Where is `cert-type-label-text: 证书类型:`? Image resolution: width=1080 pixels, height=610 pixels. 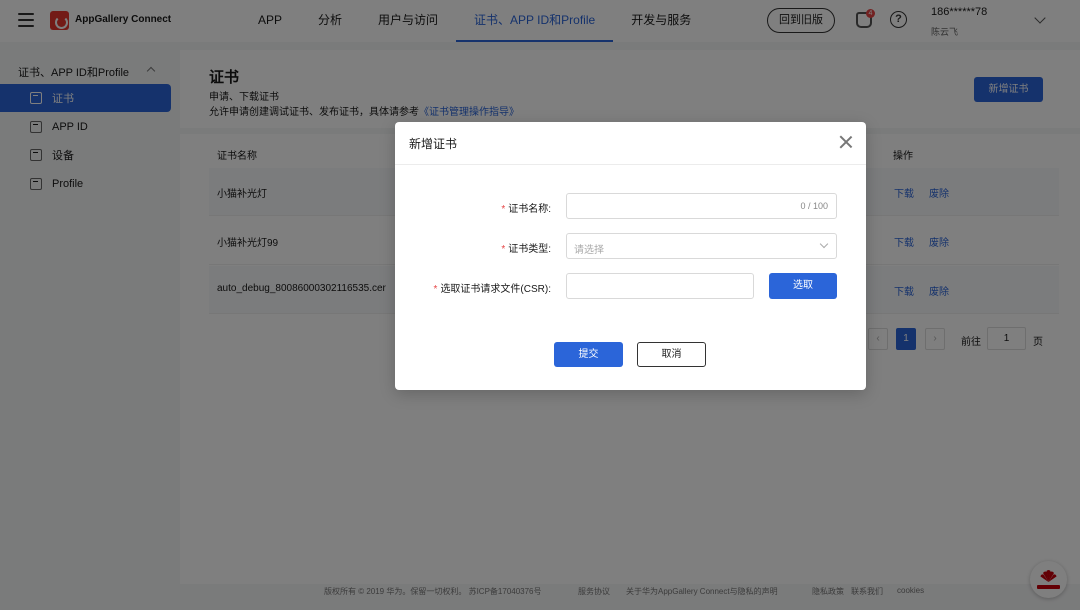 cert-type-label-text: 证书类型: is located at coordinates (529, 249).